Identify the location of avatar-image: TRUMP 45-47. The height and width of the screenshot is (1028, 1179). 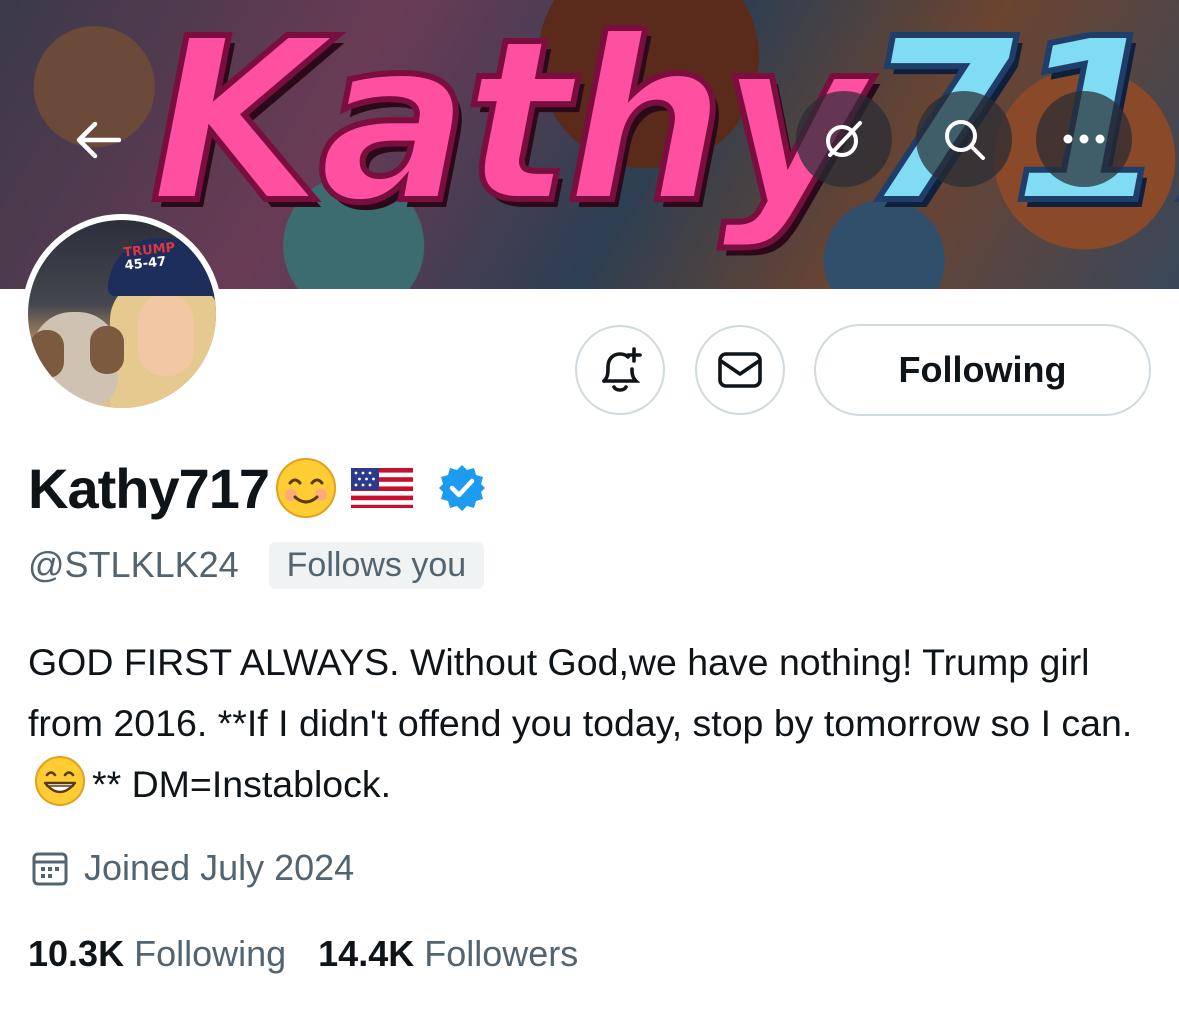
(122, 314).